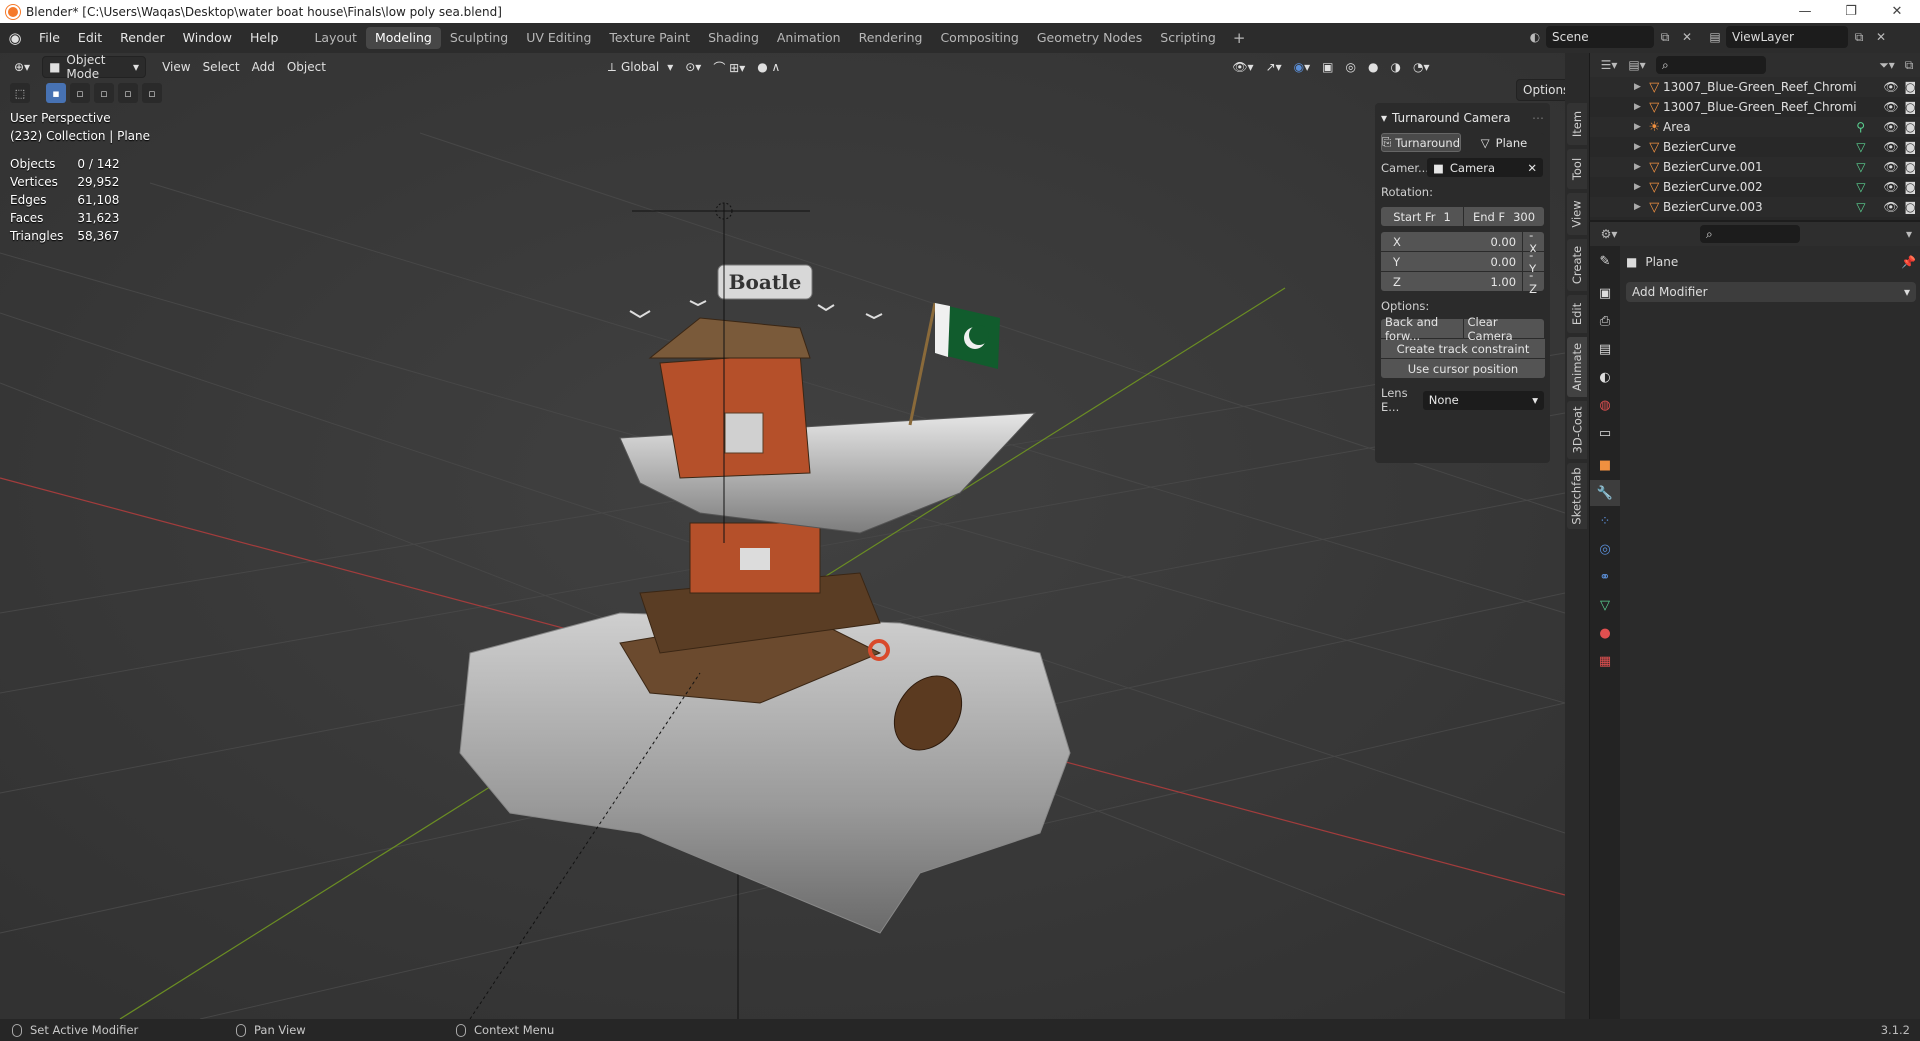  I want to click on clear-icon: ✕, so click(1532, 168).